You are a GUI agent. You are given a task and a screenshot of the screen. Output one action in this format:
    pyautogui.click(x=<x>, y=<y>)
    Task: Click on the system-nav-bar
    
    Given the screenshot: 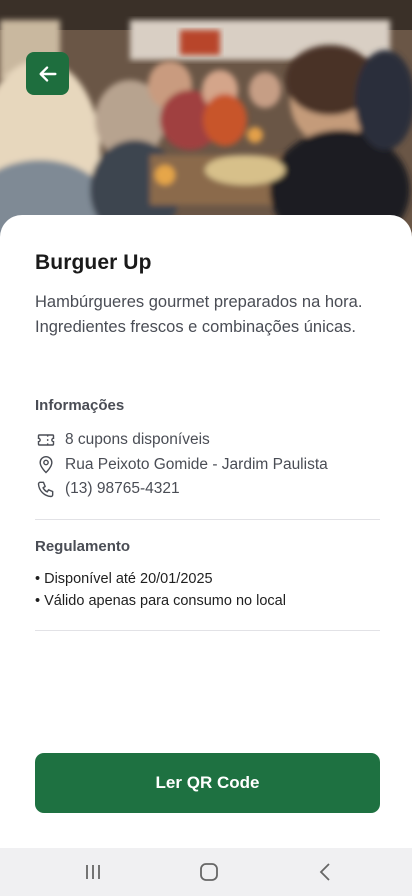 What is the action you would take?
    pyautogui.click(x=206, y=872)
    